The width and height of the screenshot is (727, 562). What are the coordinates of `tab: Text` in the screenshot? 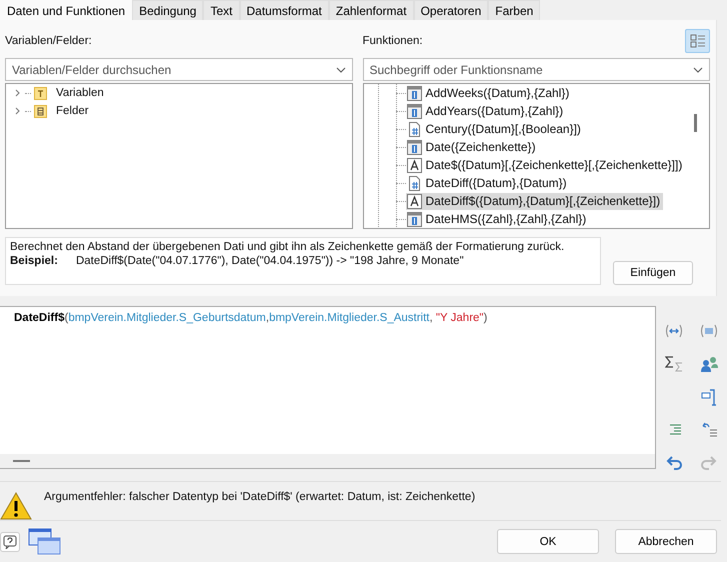 It's located at (221, 10).